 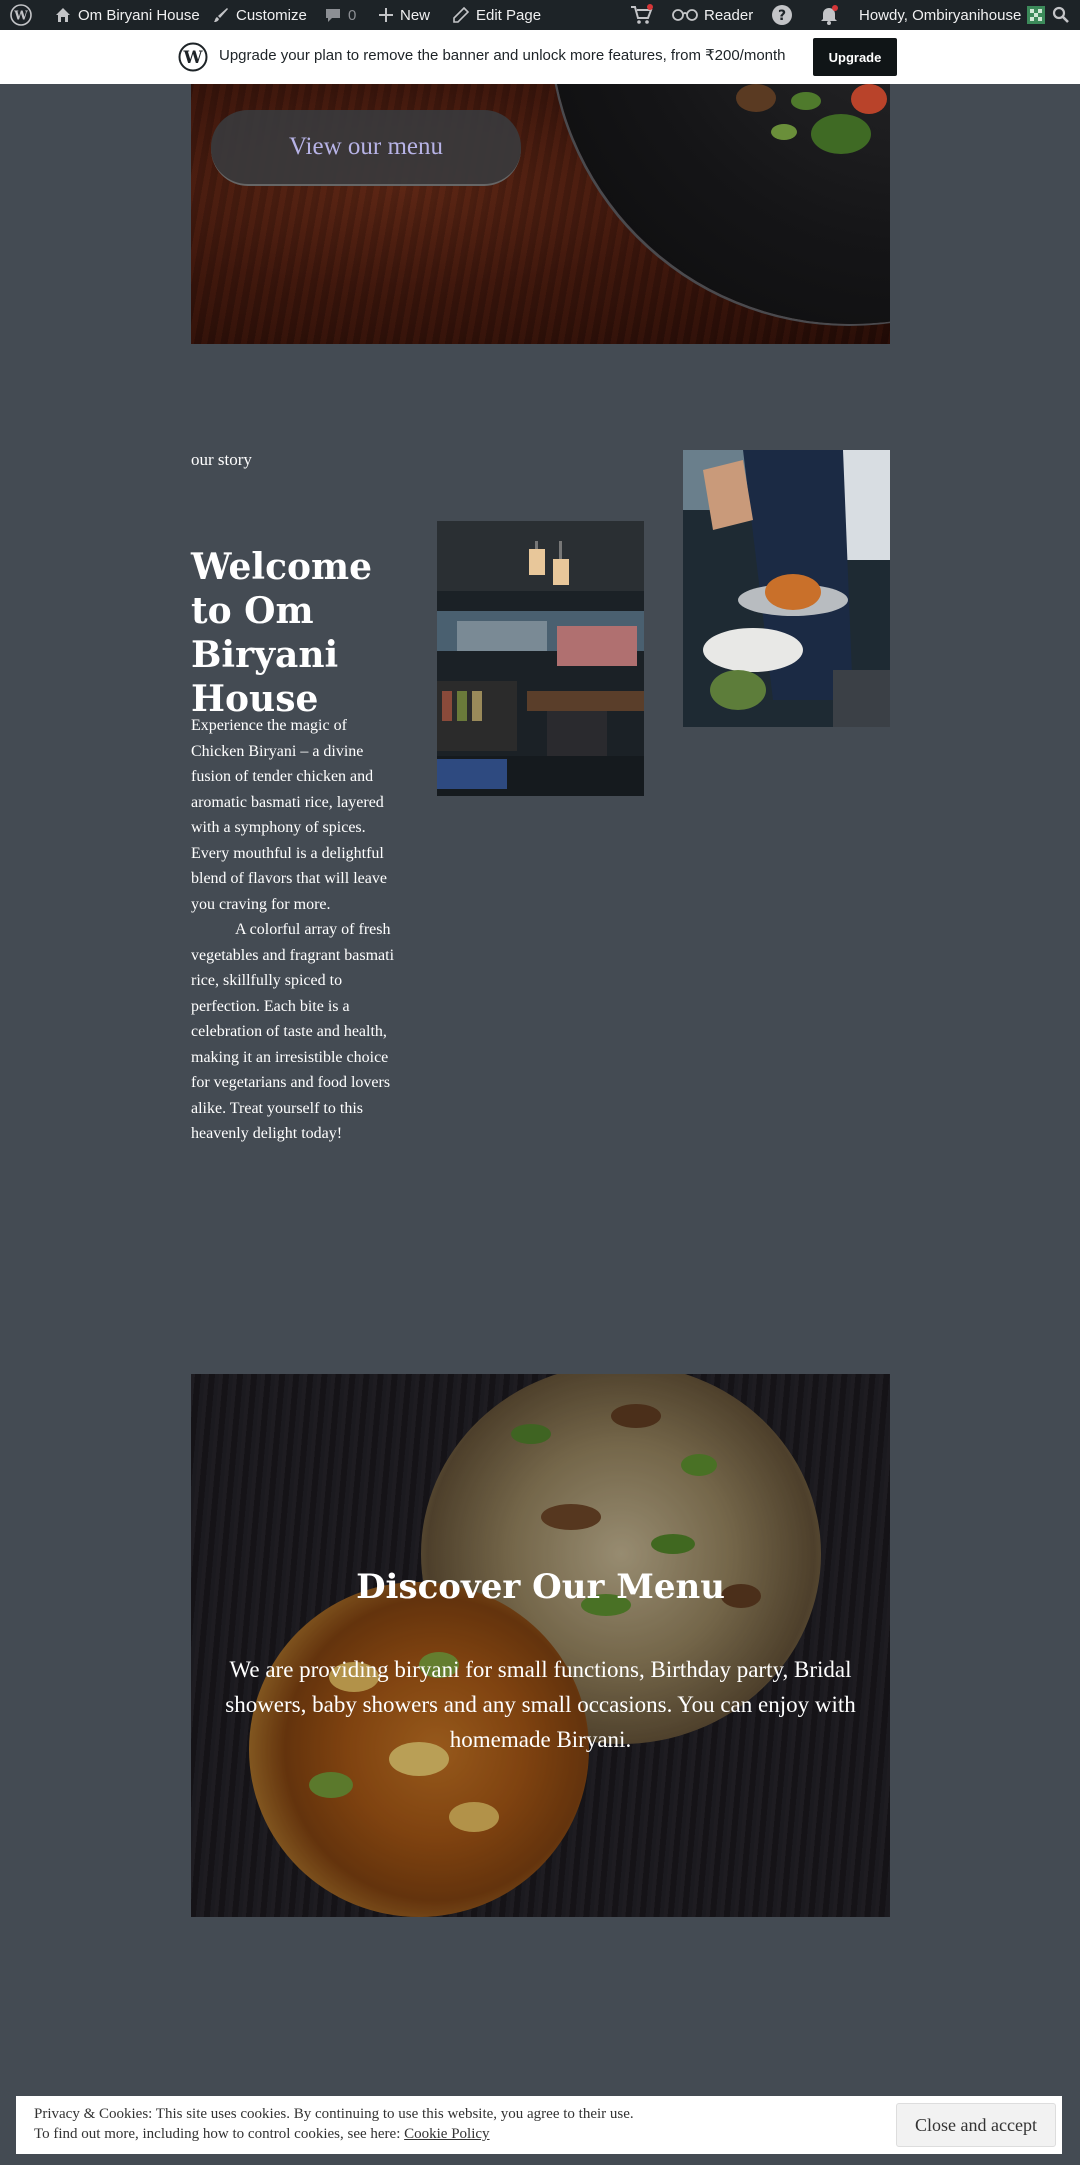 What do you see at coordinates (461, 14) in the screenshot?
I see `pencil-icon` at bounding box center [461, 14].